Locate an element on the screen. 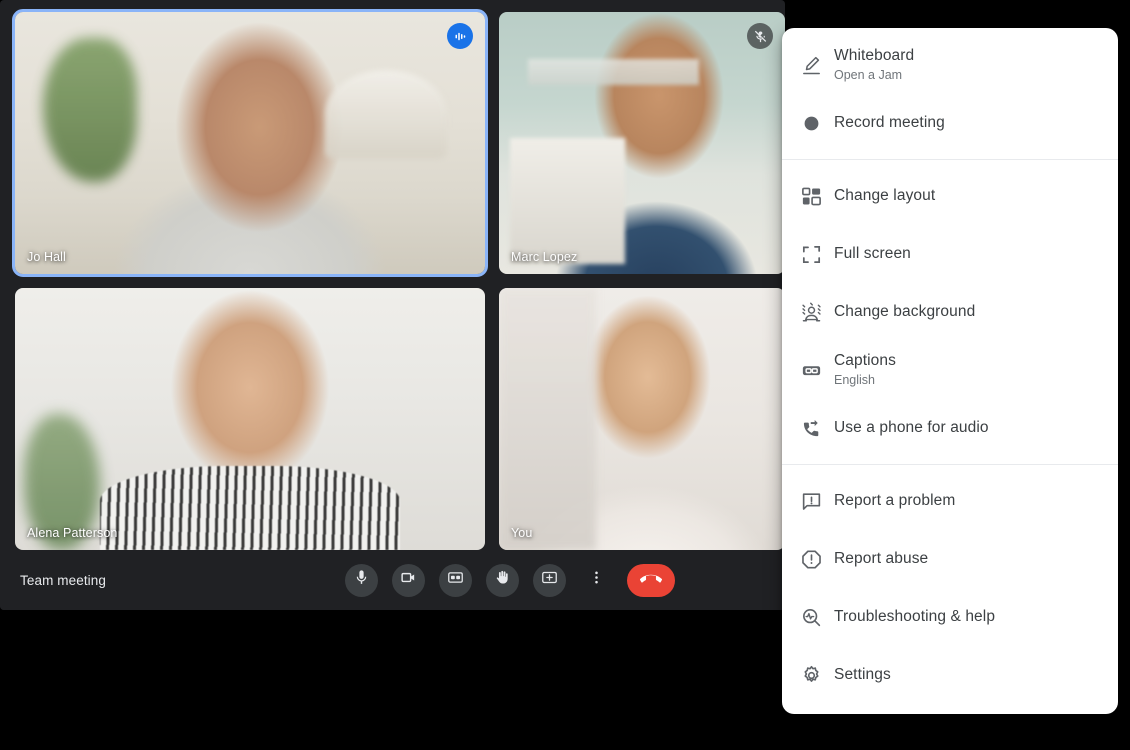  menu-item-whiteboard: Whiteboard Open a Jam is located at coordinates (950, 65).